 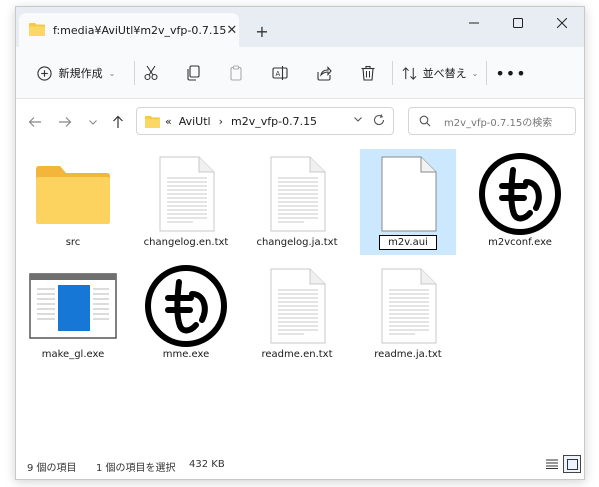 I want to click on cut-button, so click(x=151, y=73).